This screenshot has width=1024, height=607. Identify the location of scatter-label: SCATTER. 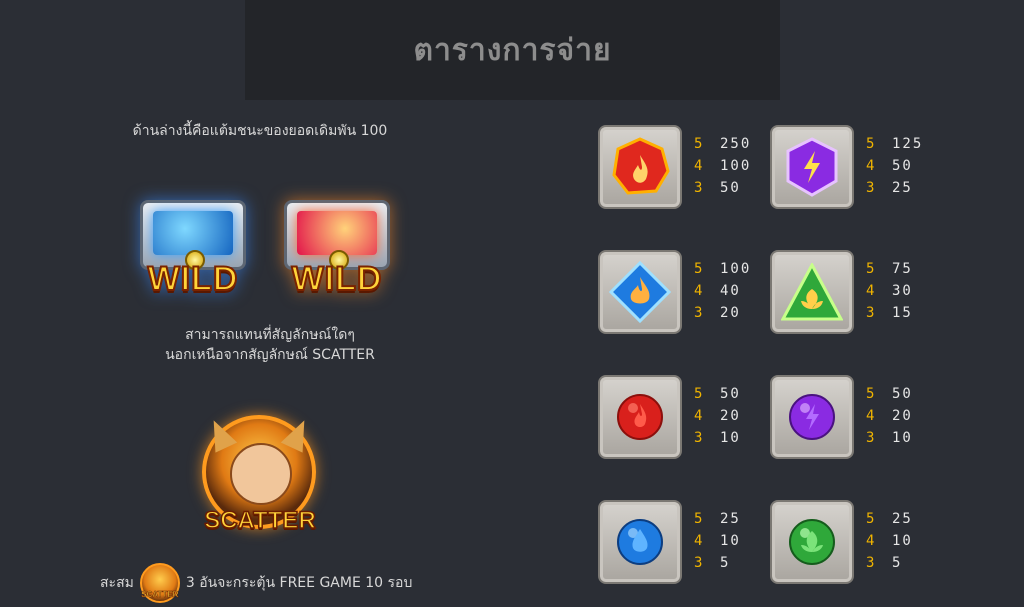
(259, 520).